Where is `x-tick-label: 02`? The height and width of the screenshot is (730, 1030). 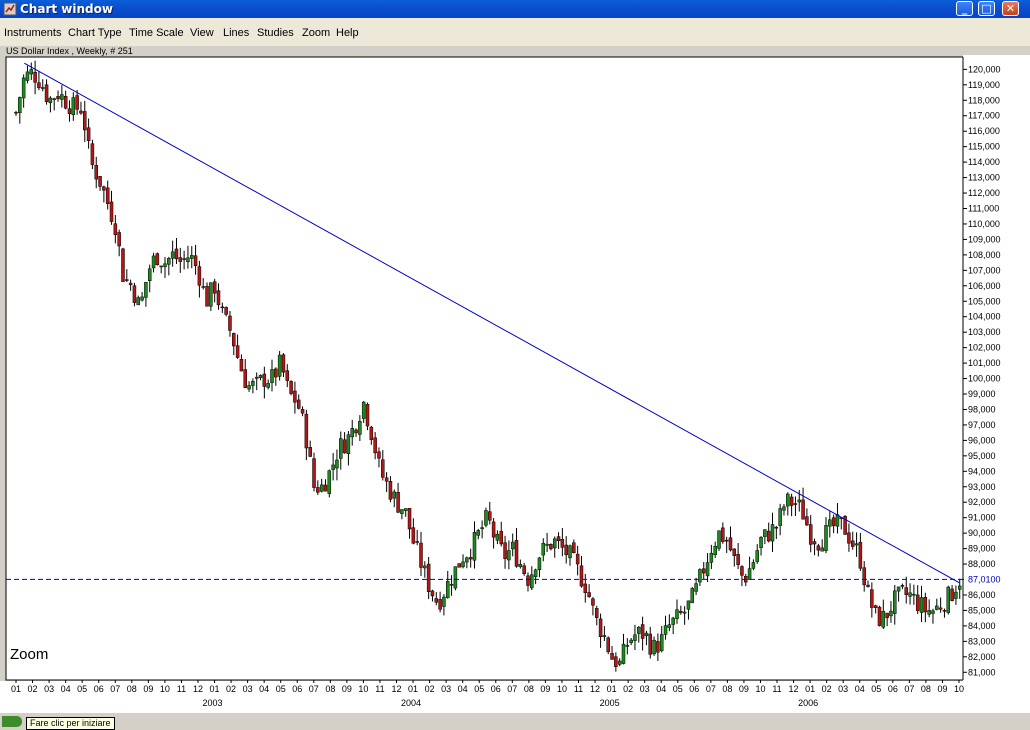 x-tick-label: 02 is located at coordinates (33, 689).